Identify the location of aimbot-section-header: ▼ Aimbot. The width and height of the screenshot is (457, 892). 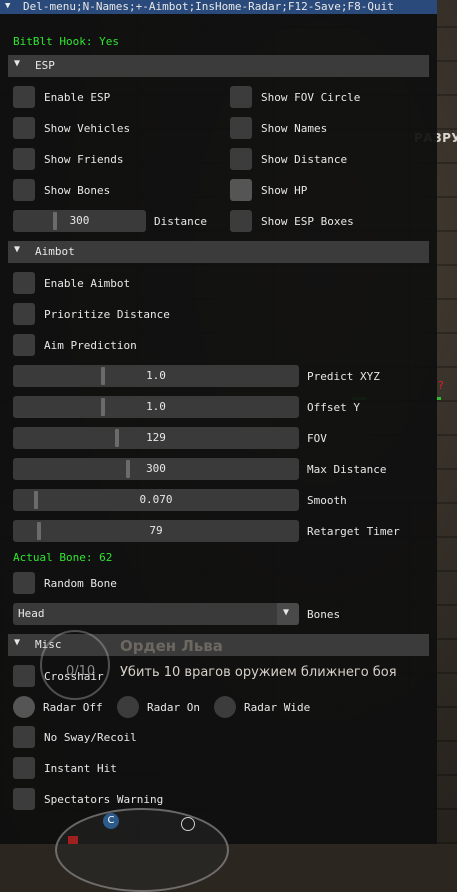
(218, 252).